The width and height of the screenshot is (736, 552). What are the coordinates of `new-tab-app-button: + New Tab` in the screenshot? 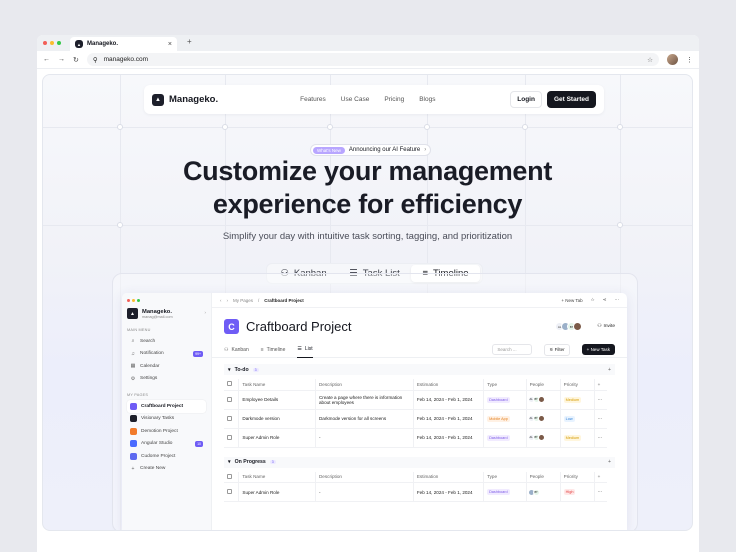 It's located at (571, 300).